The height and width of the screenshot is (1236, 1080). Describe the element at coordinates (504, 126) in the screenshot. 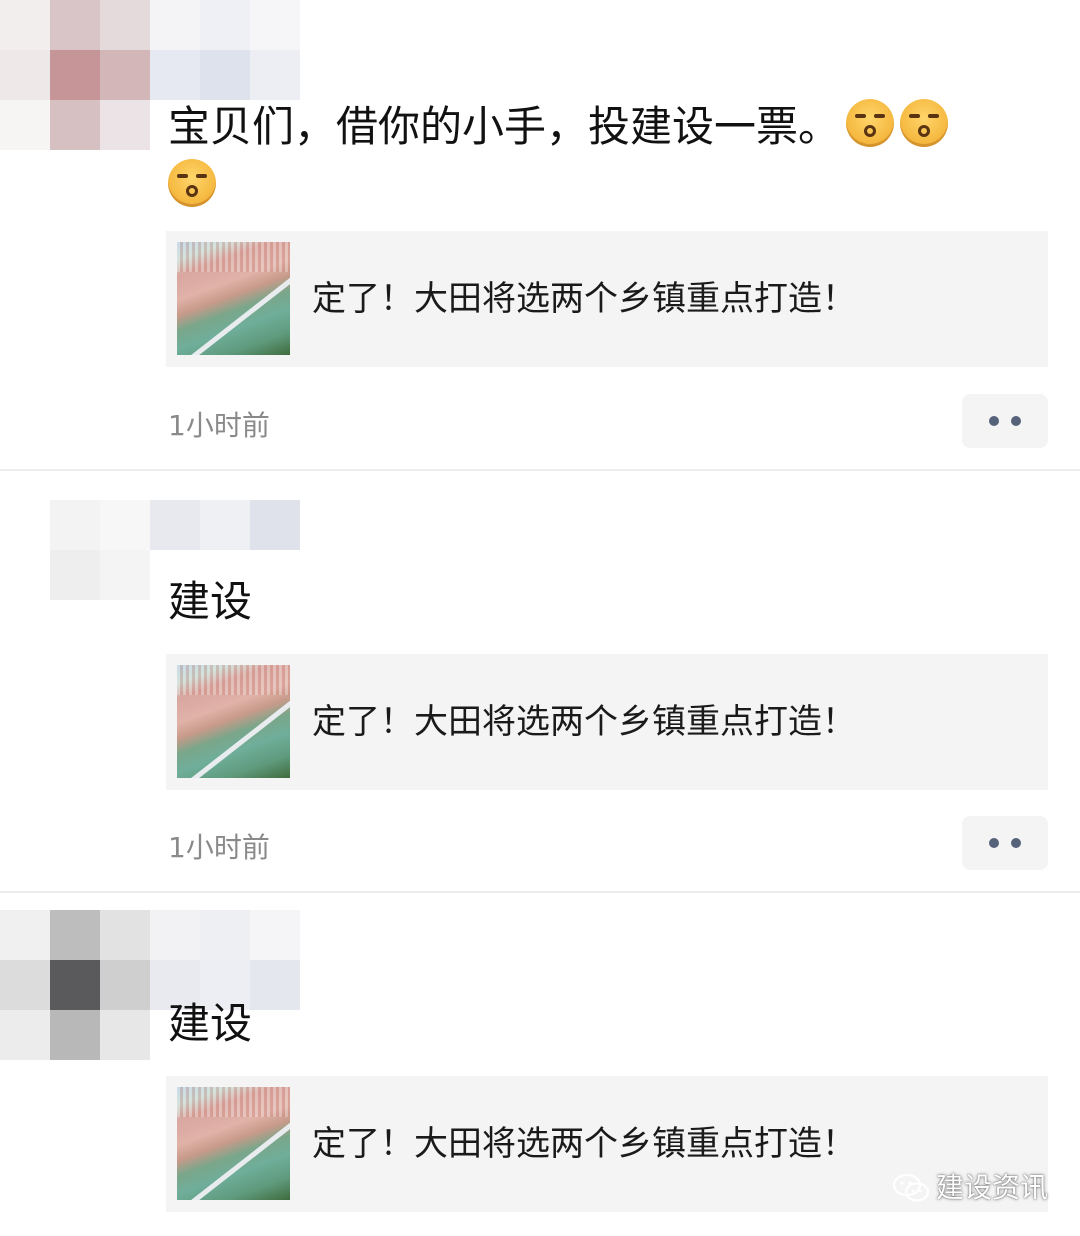

I see `post-text-content: 宝贝们，借你的小手，投建设一票。` at that location.